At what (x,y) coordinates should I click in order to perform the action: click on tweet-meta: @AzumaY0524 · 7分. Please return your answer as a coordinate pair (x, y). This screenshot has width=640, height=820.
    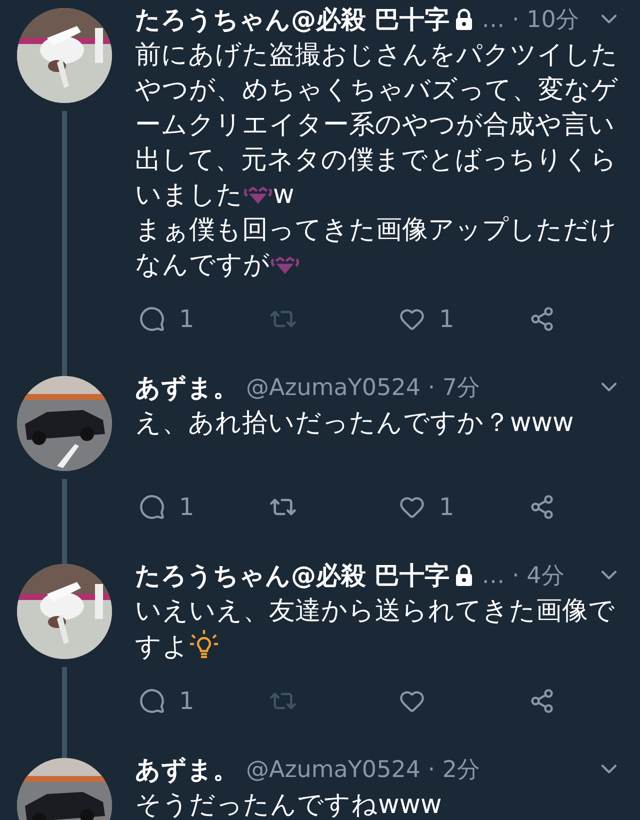
    Looking at the image, I should click on (363, 388).